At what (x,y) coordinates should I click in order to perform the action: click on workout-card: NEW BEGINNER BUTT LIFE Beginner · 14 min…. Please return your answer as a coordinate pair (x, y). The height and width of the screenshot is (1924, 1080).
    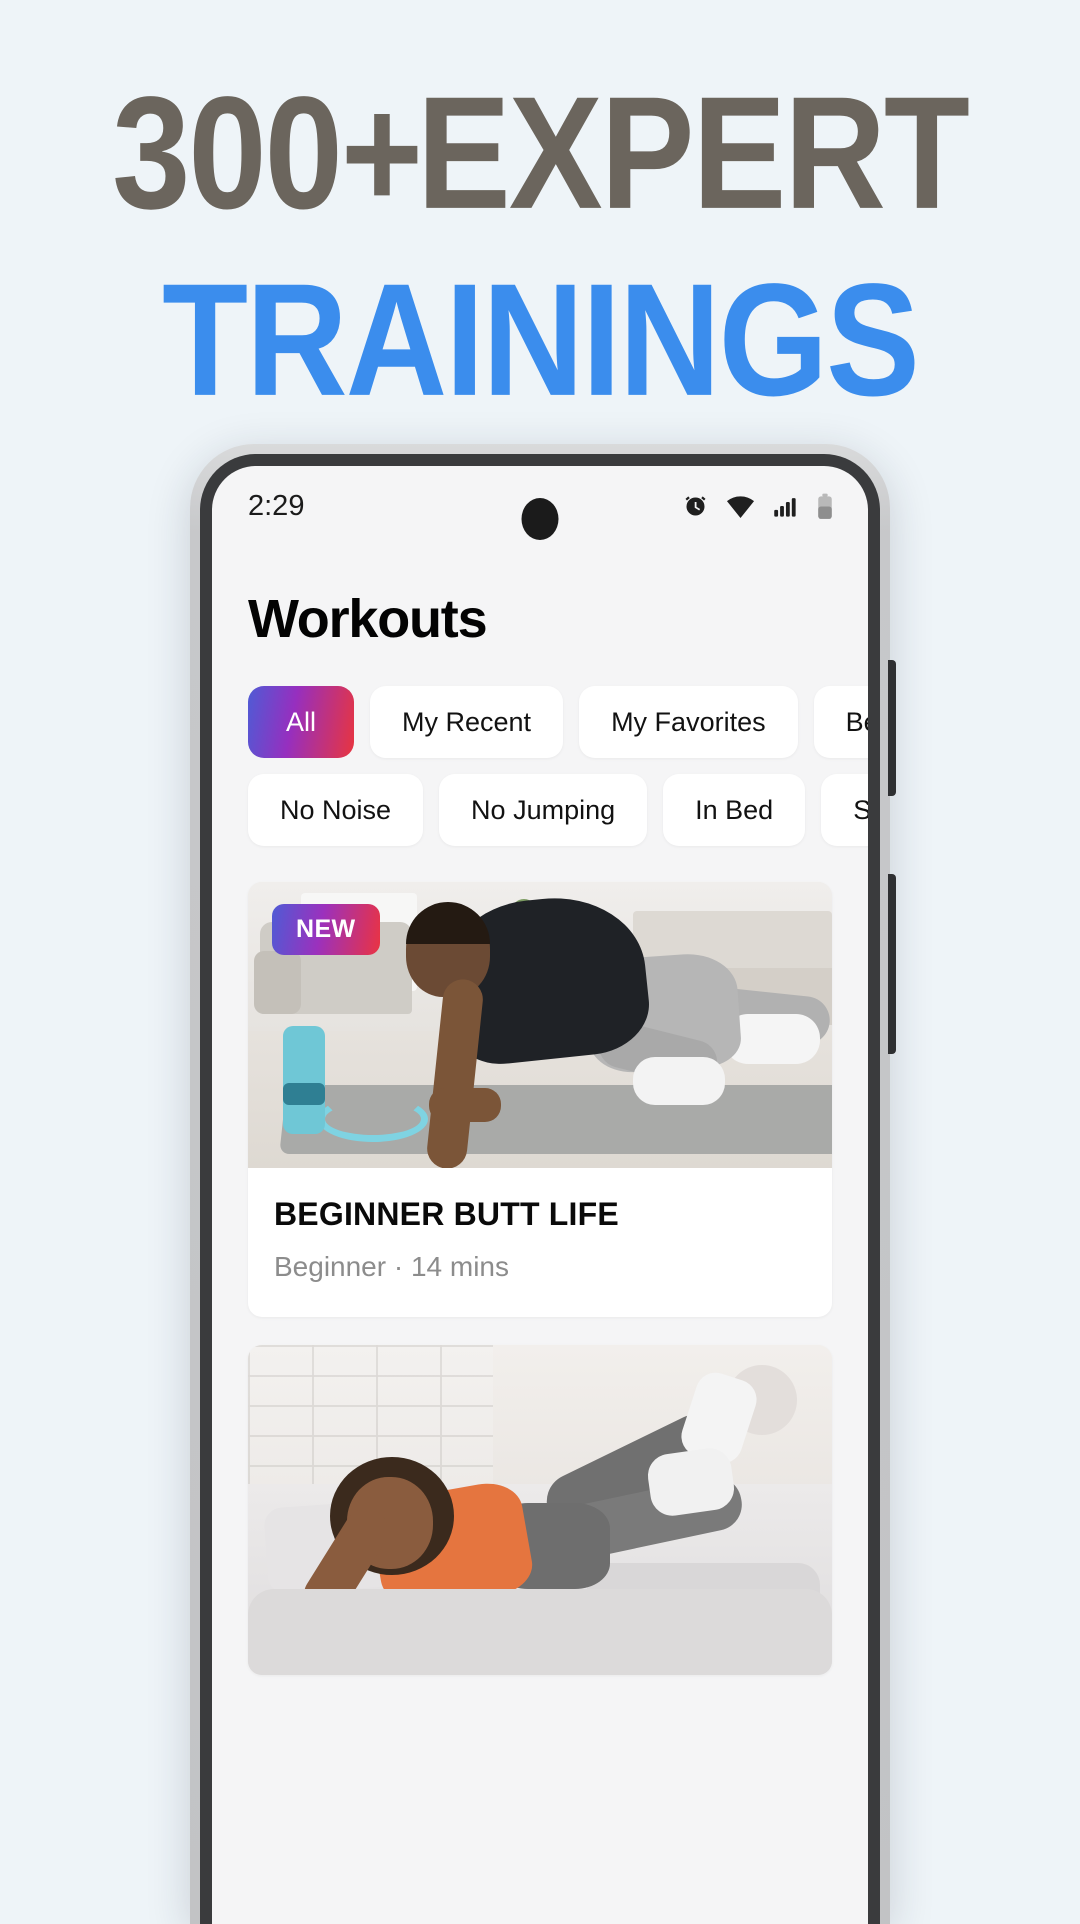
    Looking at the image, I should click on (540, 1099).